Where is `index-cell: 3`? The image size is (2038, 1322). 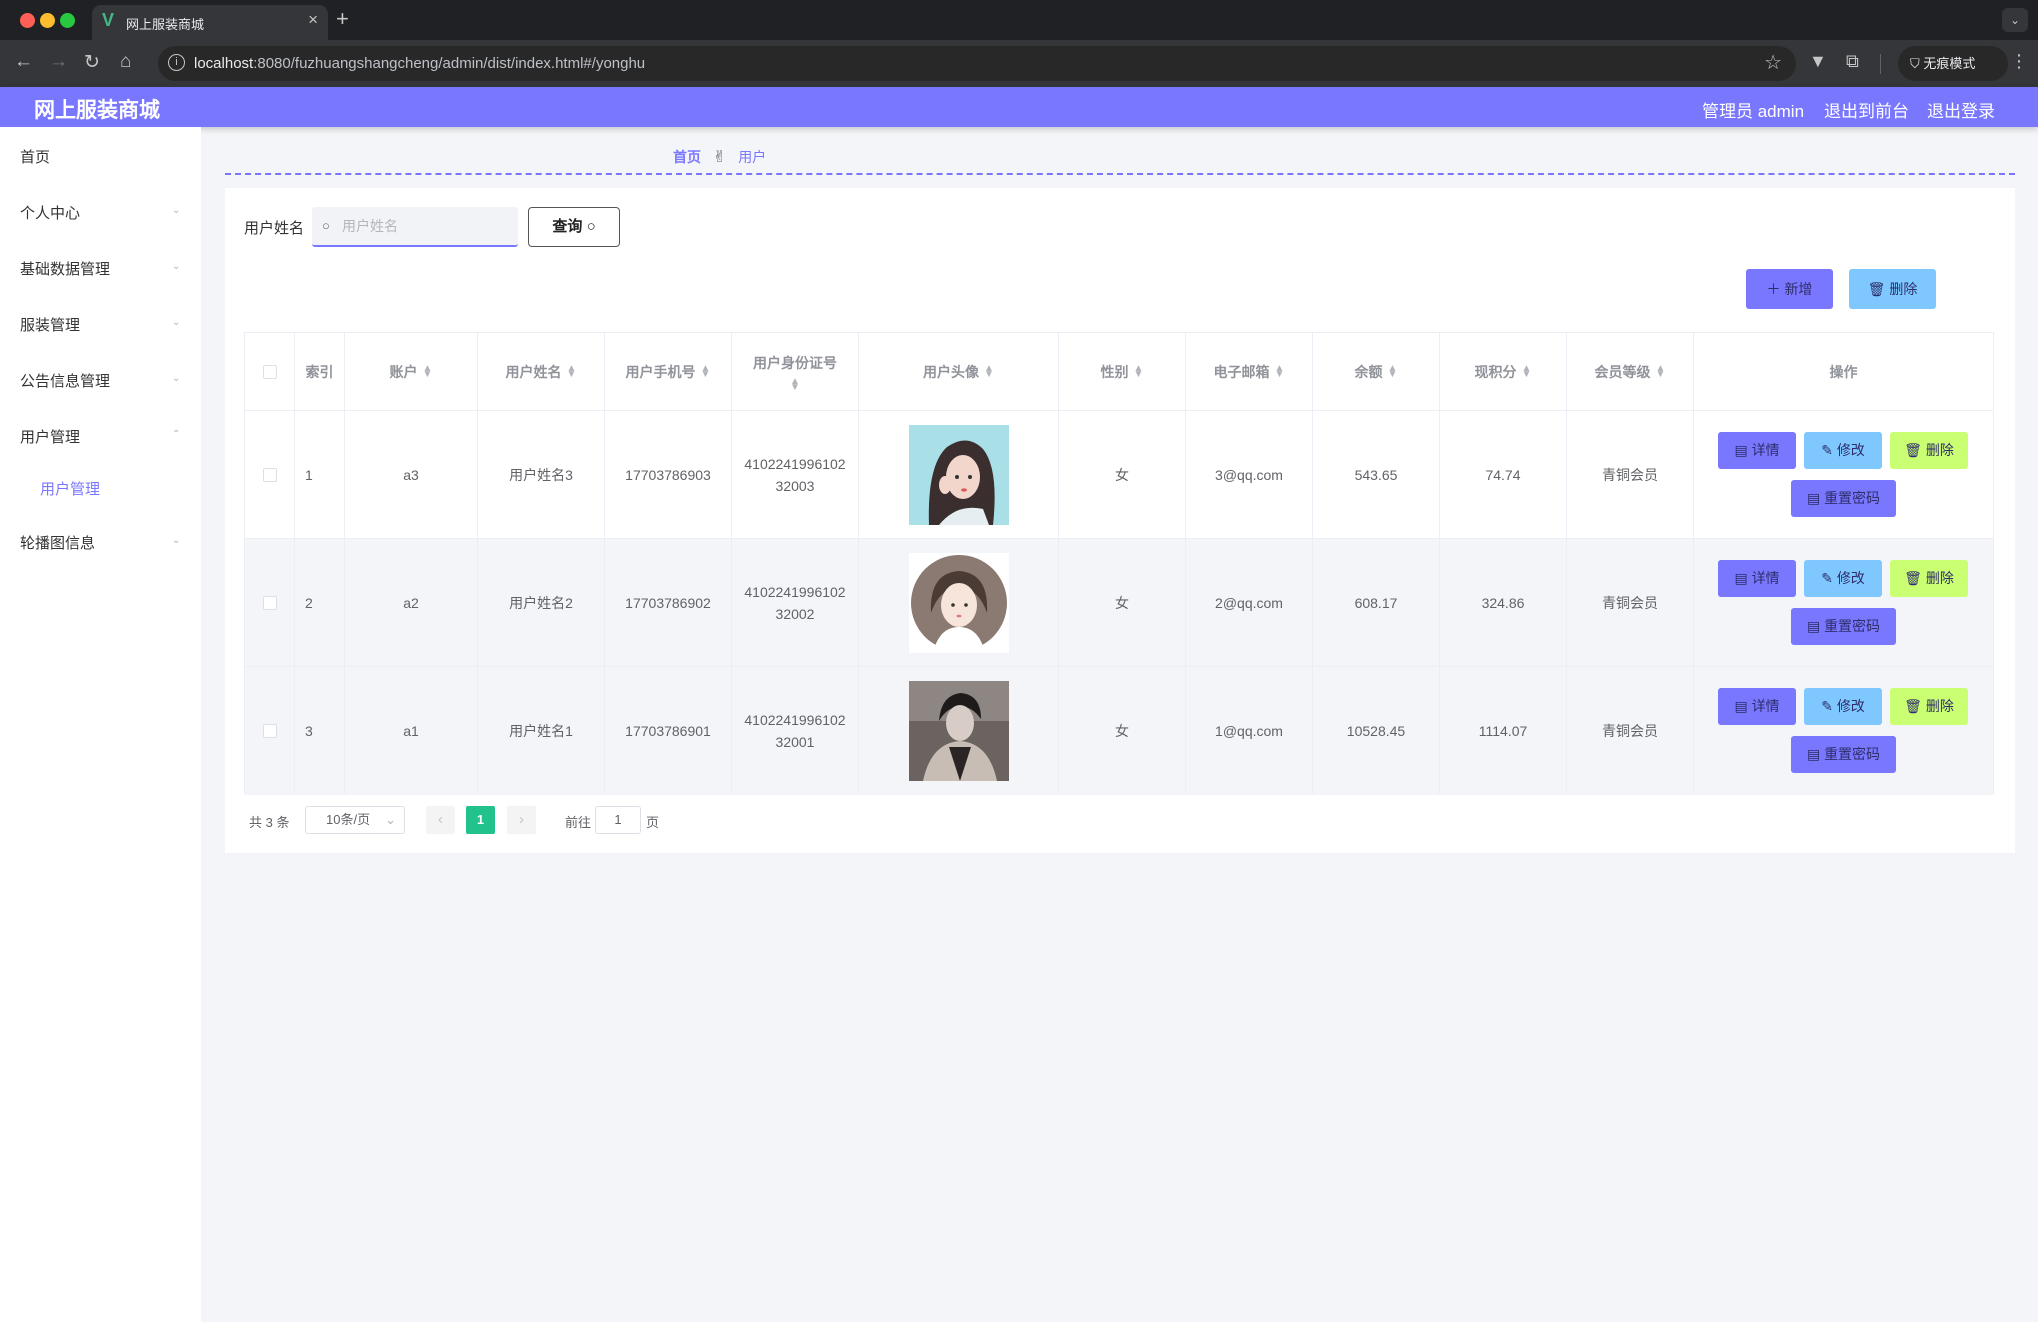 index-cell: 3 is located at coordinates (320, 730).